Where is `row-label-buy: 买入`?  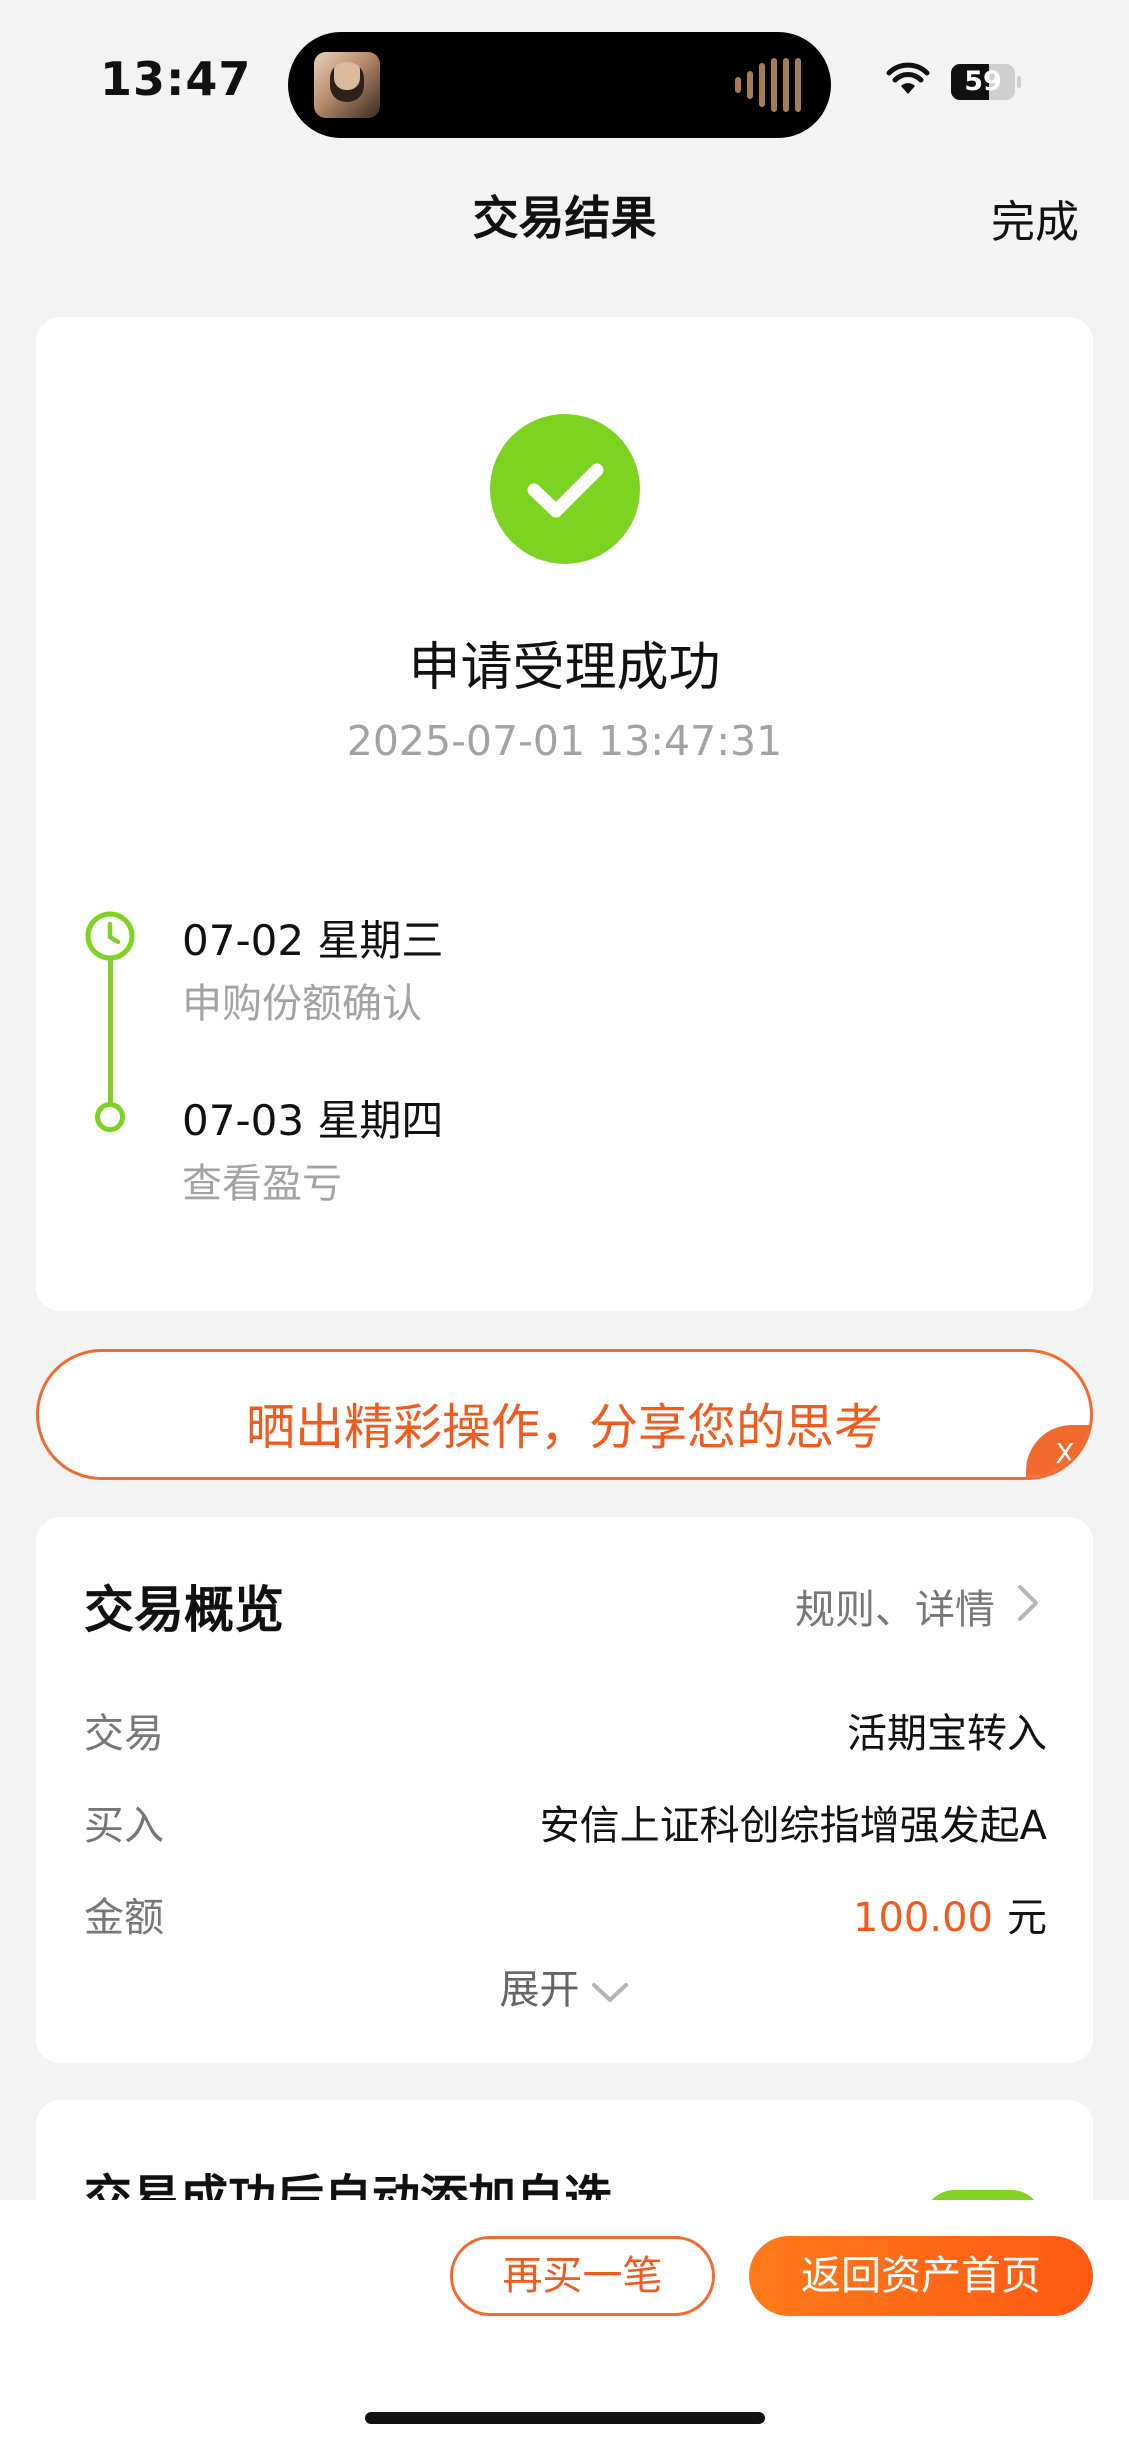
row-label-buy: 买入 is located at coordinates (124, 1826).